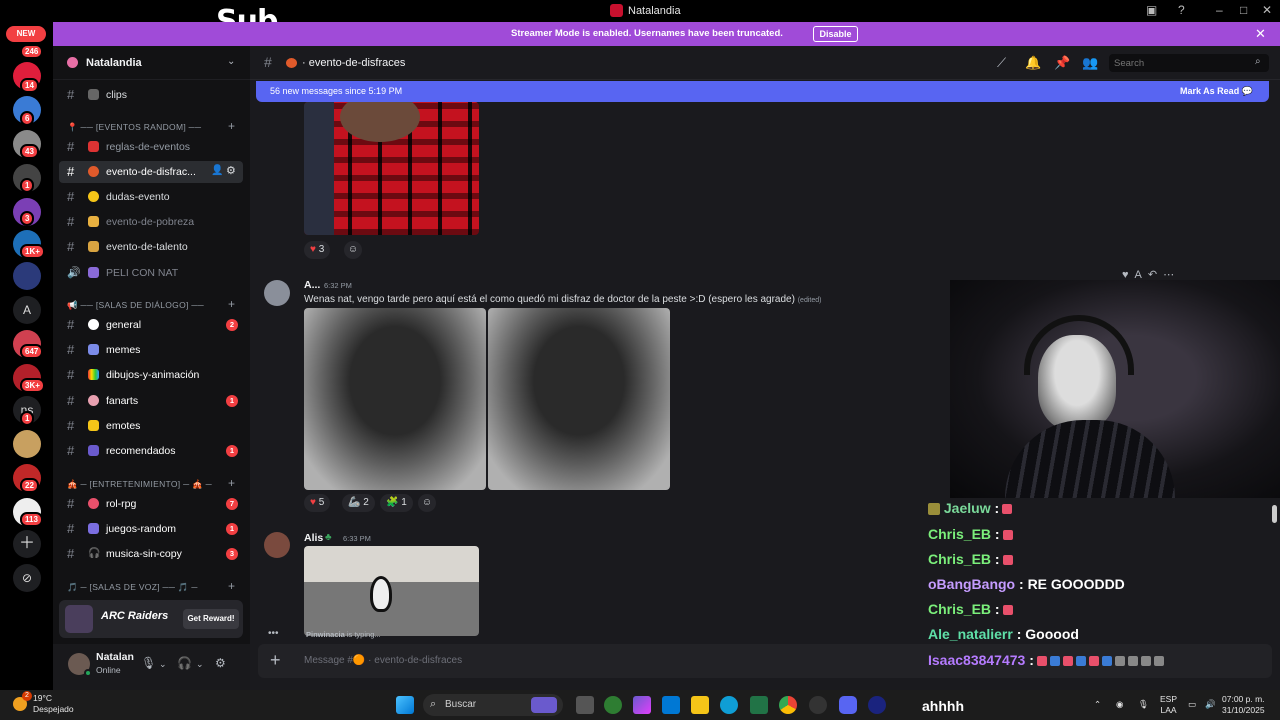 The width and height of the screenshot is (1280, 720). I want to click on channel-talento: # evento-de-talento, so click(151, 247).